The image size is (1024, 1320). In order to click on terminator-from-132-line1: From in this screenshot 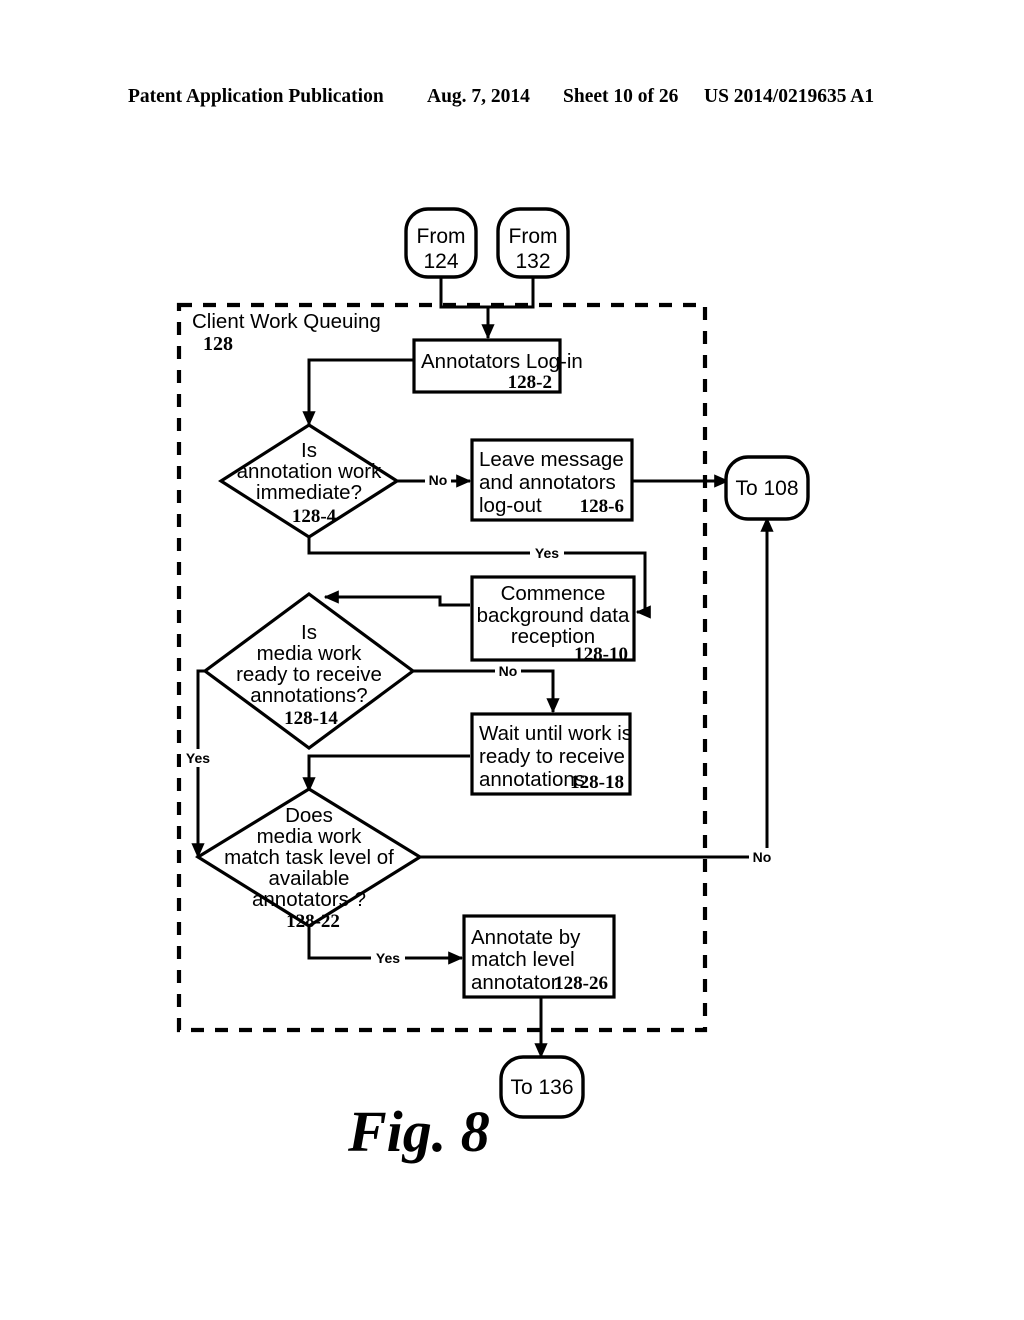, I will do `click(533, 236)`.